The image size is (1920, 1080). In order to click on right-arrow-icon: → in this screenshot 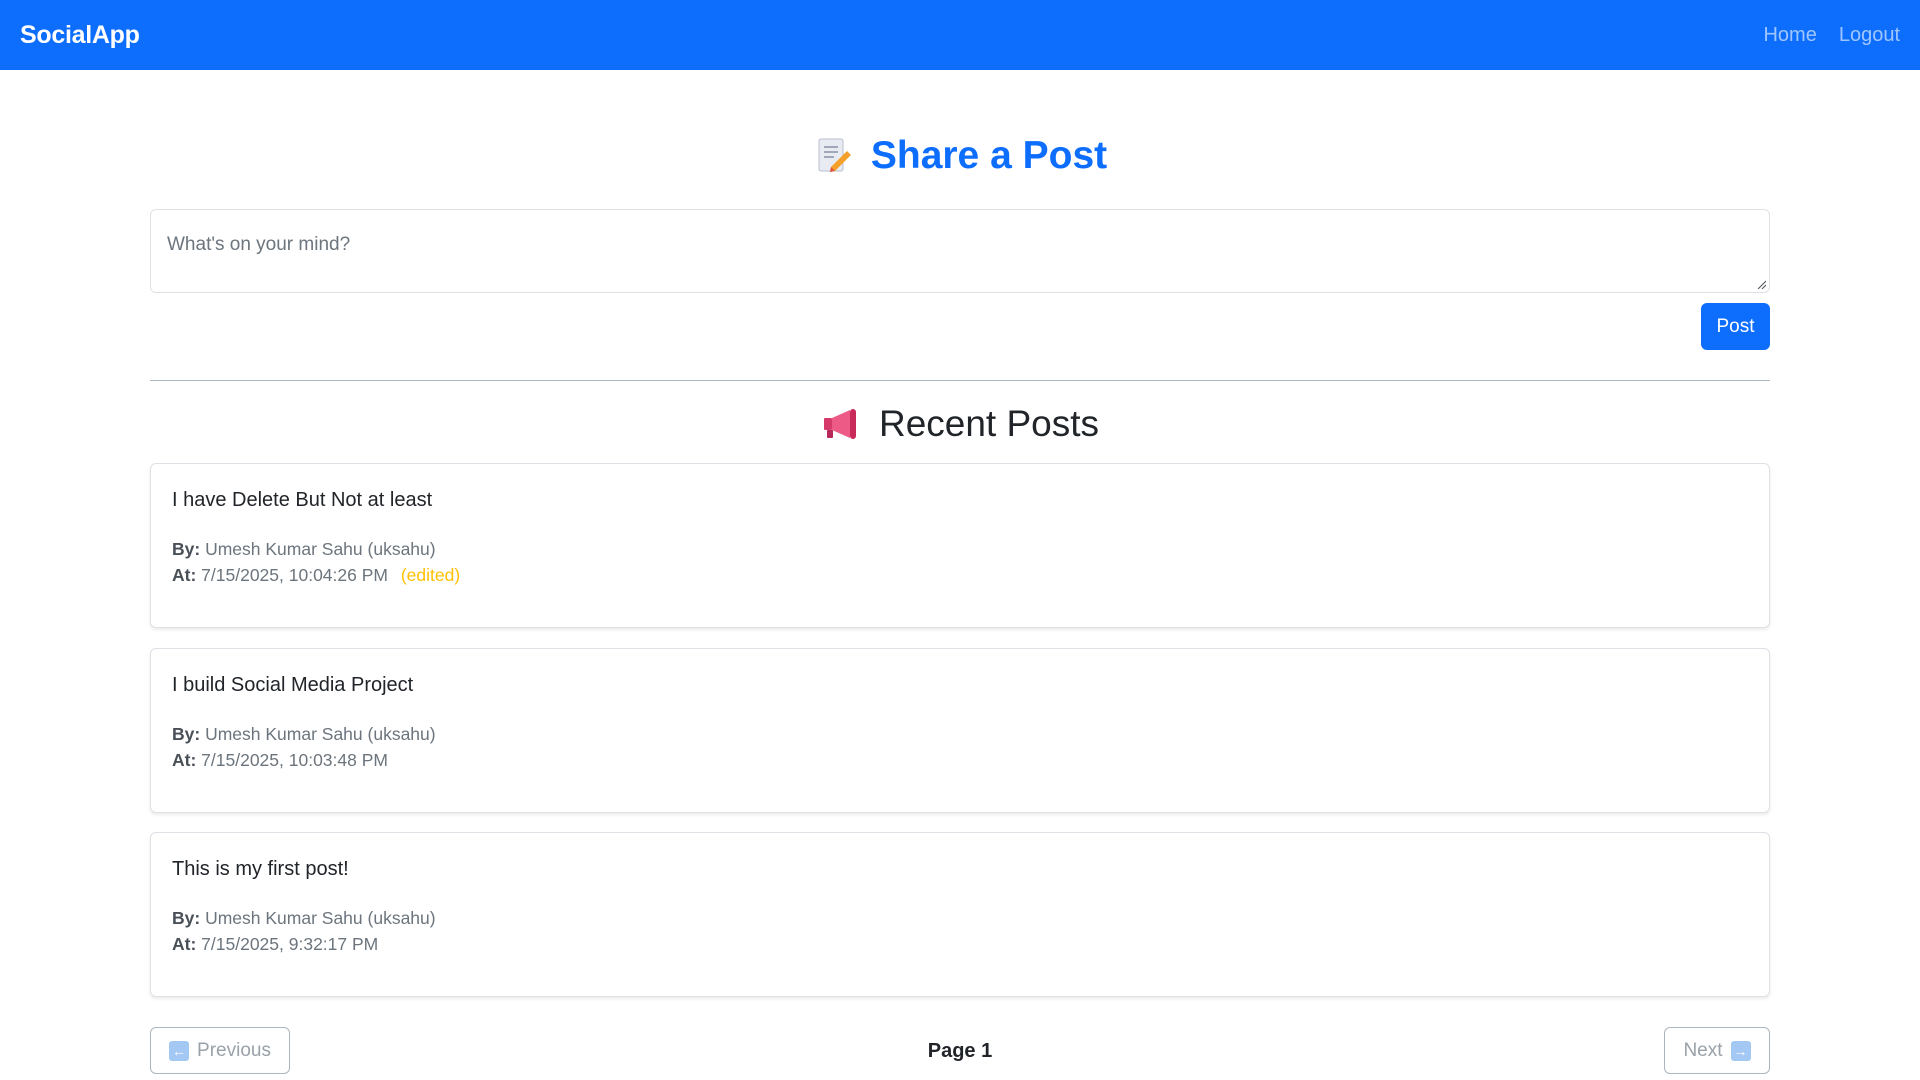, I will do `click(1740, 1050)`.